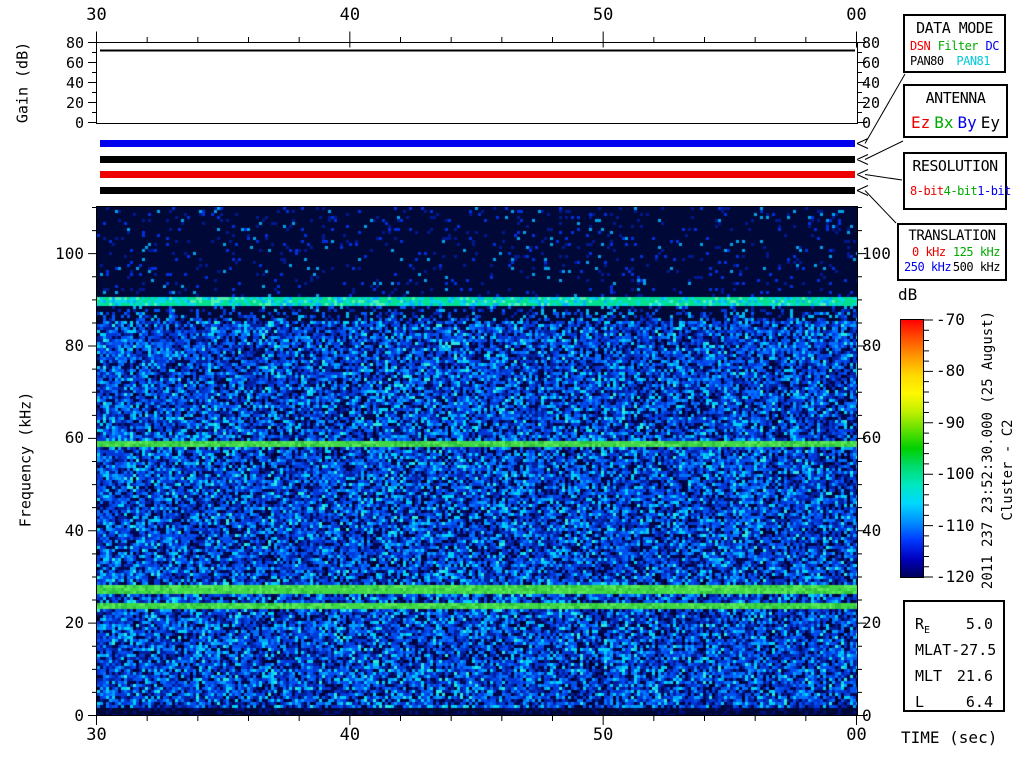  Describe the element at coordinates (908, 294) in the screenshot. I see `colorbar-unit-label: dB` at that location.